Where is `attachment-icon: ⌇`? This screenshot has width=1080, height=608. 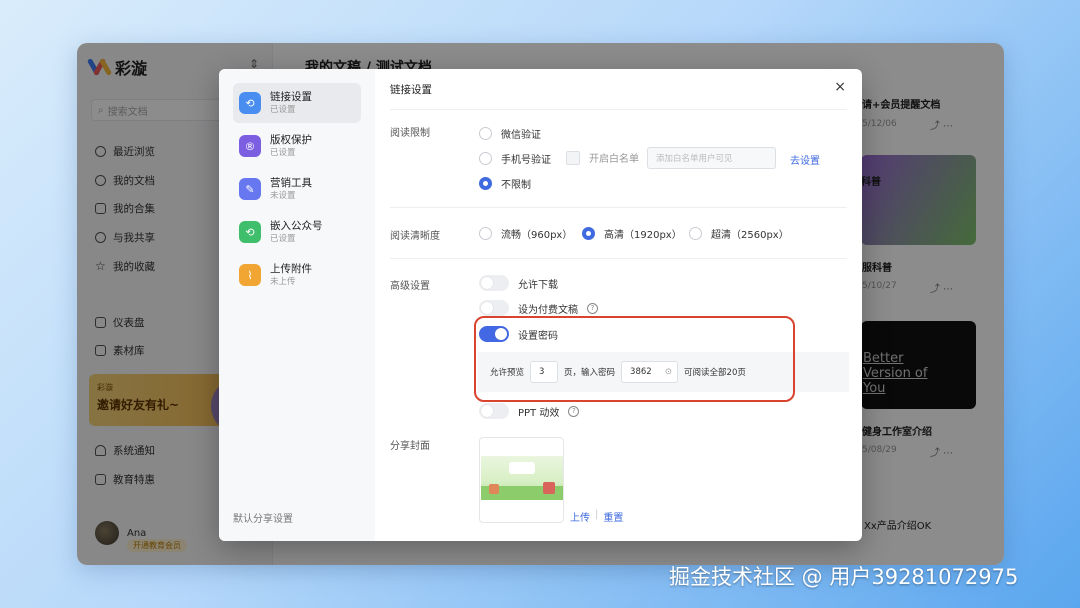 attachment-icon: ⌇ is located at coordinates (250, 275).